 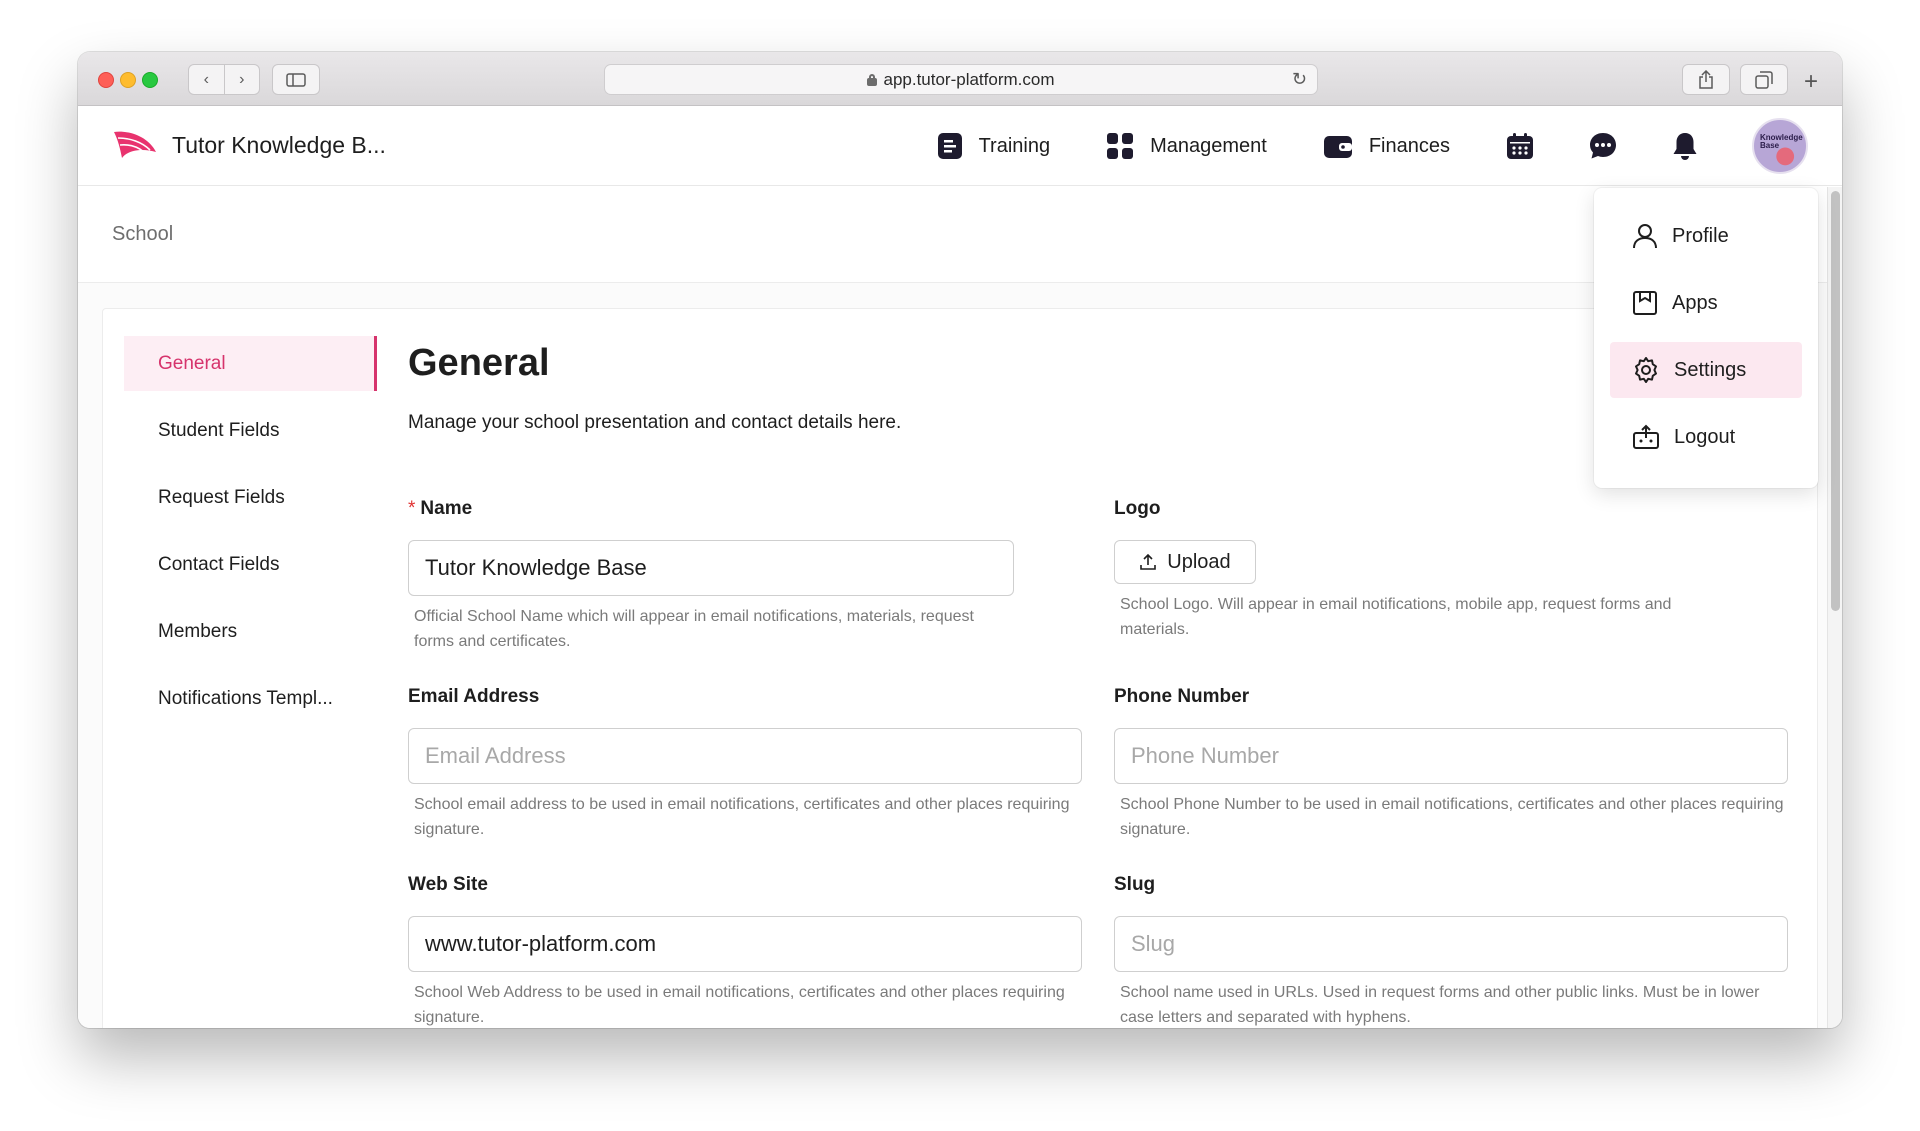 What do you see at coordinates (872, 79) in the screenshot?
I see `lock-icon` at bounding box center [872, 79].